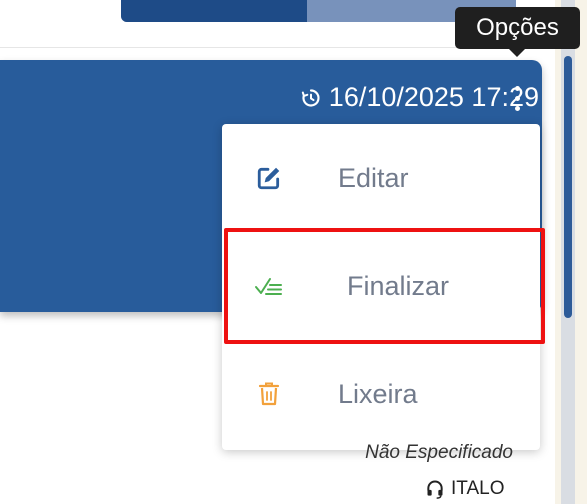  I want to click on menu-item-lixeira: Lixeira, so click(381, 394).